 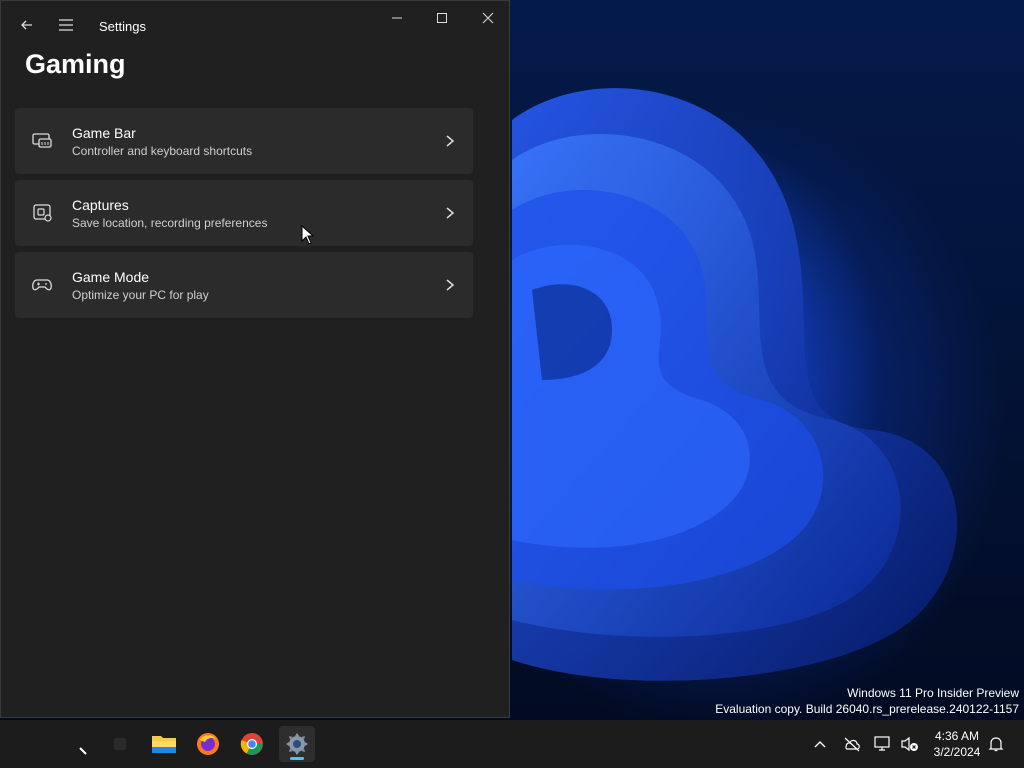 I want to click on close-button, so click(x=488, y=18).